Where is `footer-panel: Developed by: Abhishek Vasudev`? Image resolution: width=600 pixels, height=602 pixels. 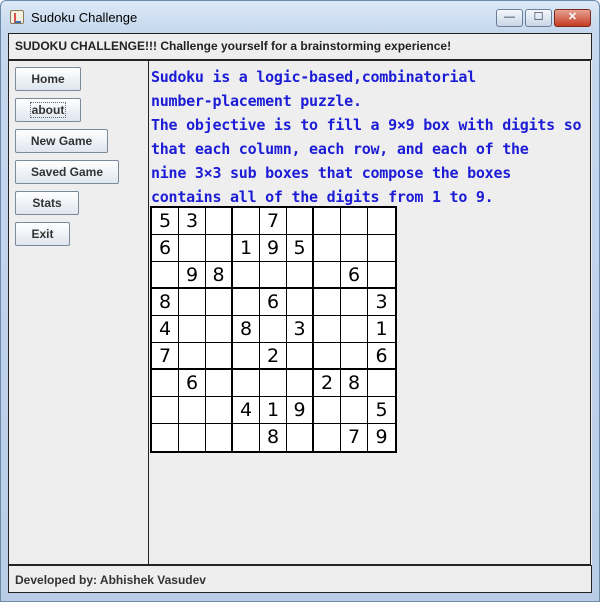 footer-panel: Developed by: Abhishek Vasudev is located at coordinates (300, 579).